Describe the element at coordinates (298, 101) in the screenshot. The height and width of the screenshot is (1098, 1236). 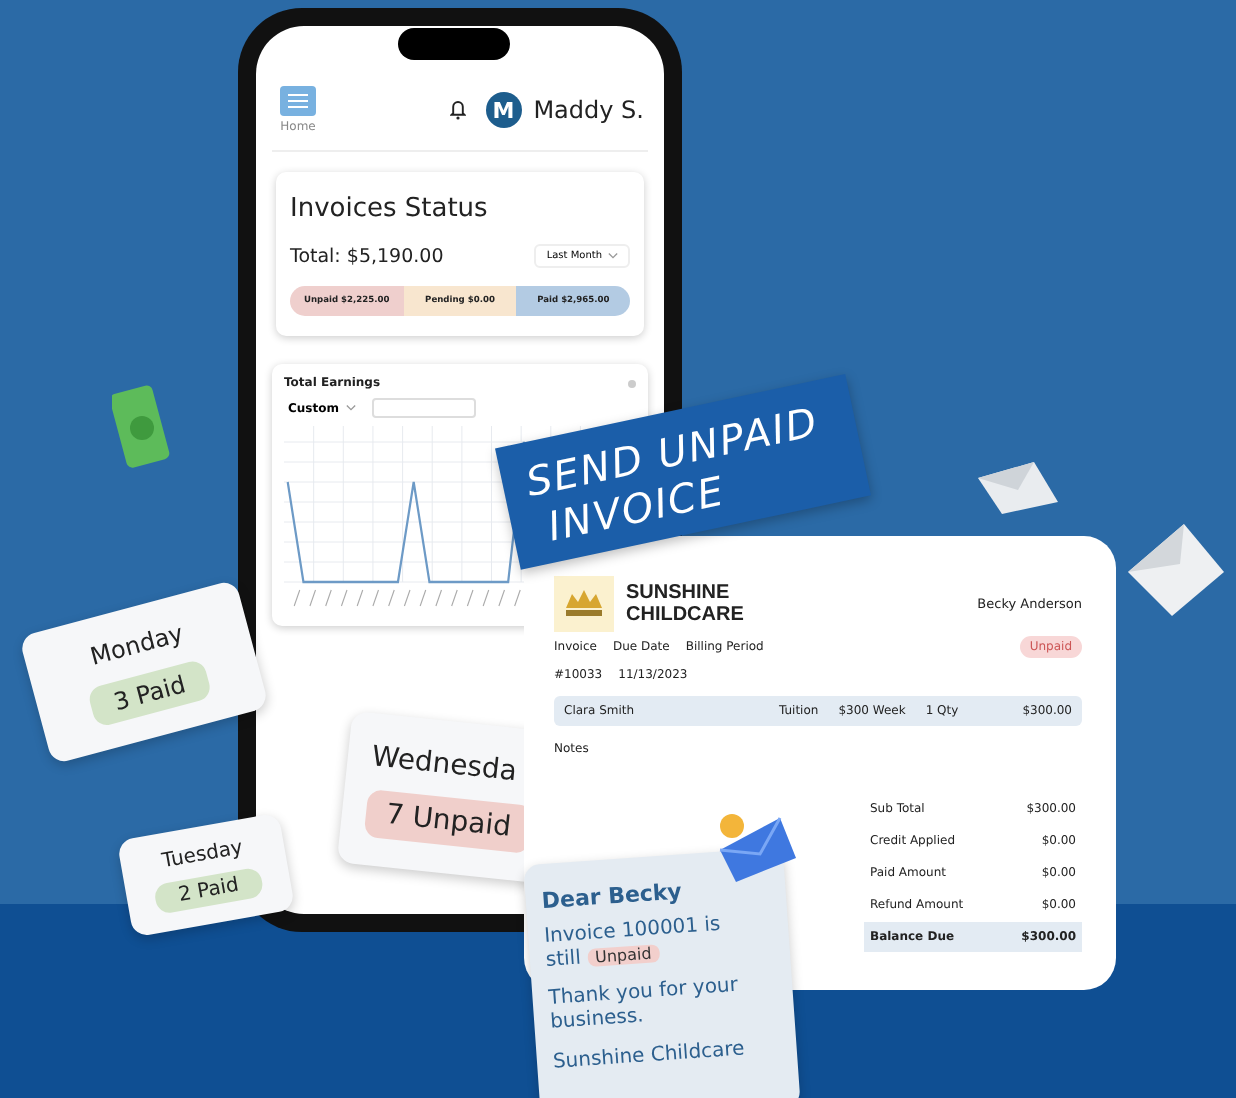
I see `menu-button` at that location.